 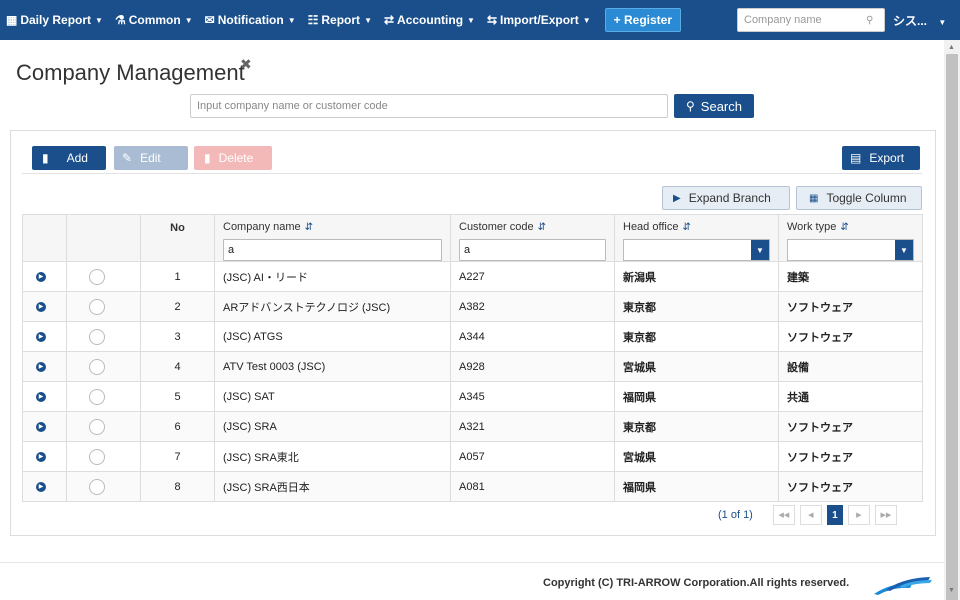 What do you see at coordinates (429, 20) in the screenshot?
I see `nav-accounting: ⇄ Accounting ▼` at bounding box center [429, 20].